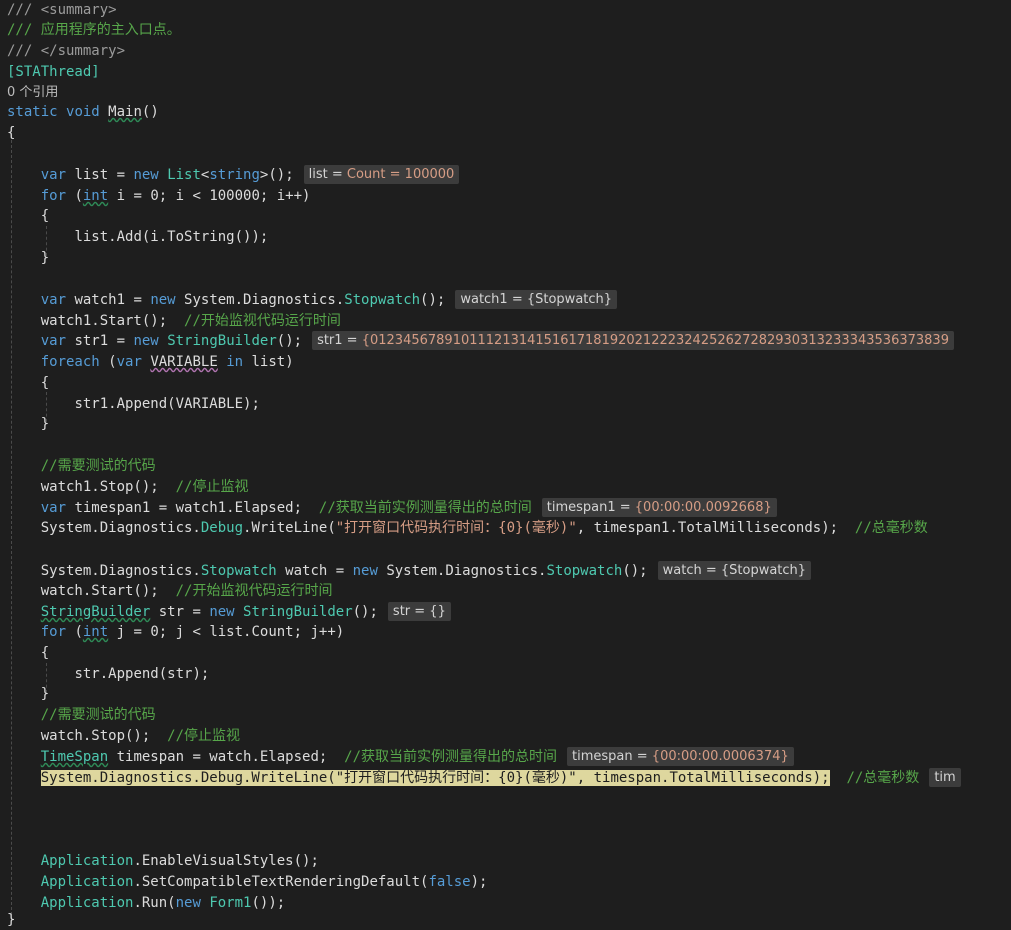 The width and height of the screenshot is (1011, 930). I want to click on code-text: watch.Start();, so click(99, 591).